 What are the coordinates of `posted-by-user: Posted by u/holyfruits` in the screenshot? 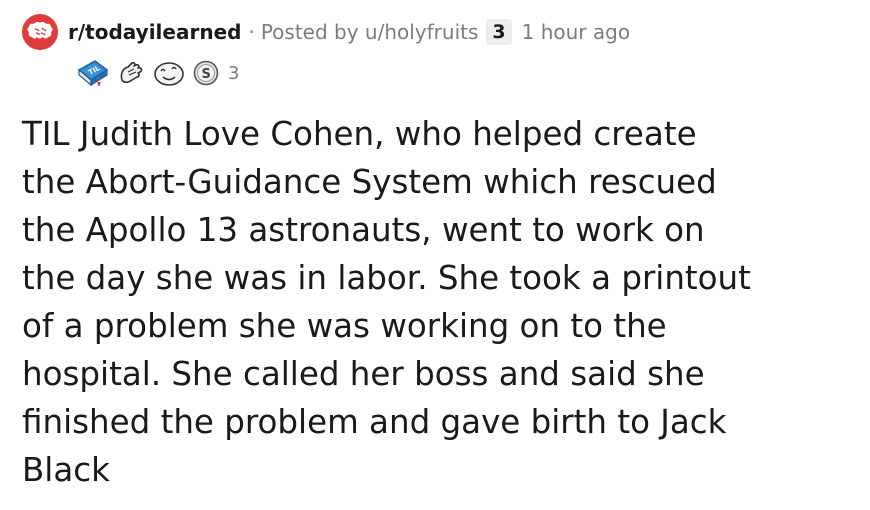 It's located at (370, 32).